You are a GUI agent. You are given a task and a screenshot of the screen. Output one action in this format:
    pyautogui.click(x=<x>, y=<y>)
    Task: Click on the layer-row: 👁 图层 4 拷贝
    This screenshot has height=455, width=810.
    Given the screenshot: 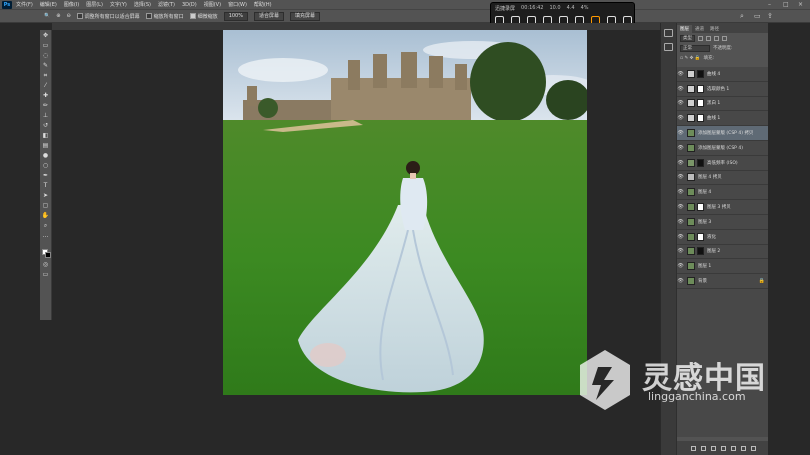 What is the action you would take?
    pyautogui.click(x=723, y=178)
    